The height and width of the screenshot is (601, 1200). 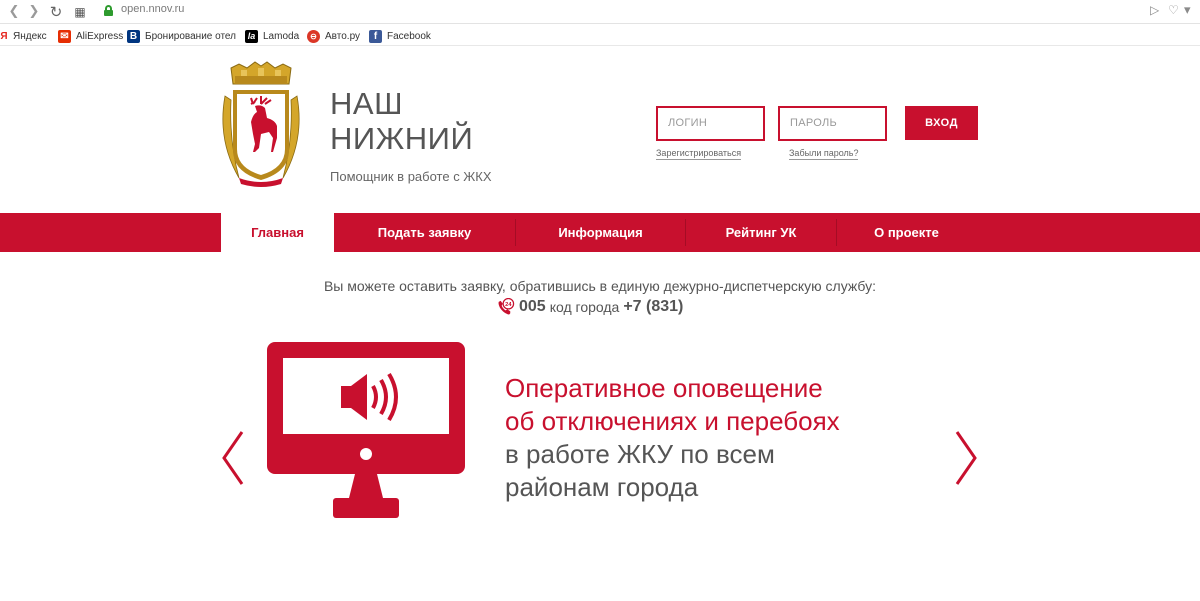 I want to click on site-title-line2: НИЖНИЙ, so click(x=402, y=138).